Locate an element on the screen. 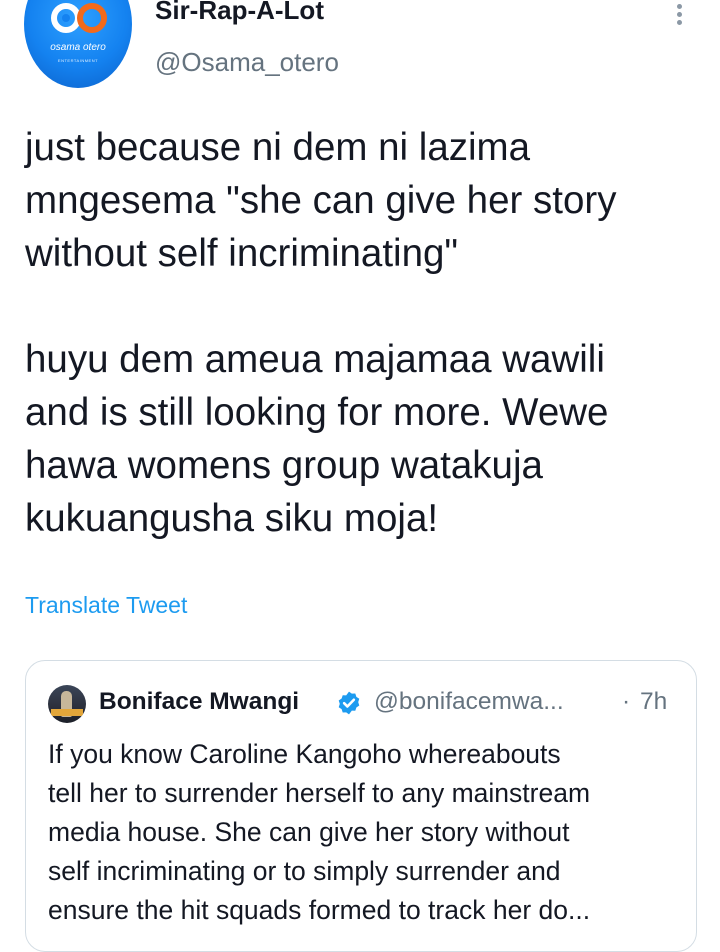  author-avatar: osama otero ENTERTAINMENT is located at coordinates (78, 44).